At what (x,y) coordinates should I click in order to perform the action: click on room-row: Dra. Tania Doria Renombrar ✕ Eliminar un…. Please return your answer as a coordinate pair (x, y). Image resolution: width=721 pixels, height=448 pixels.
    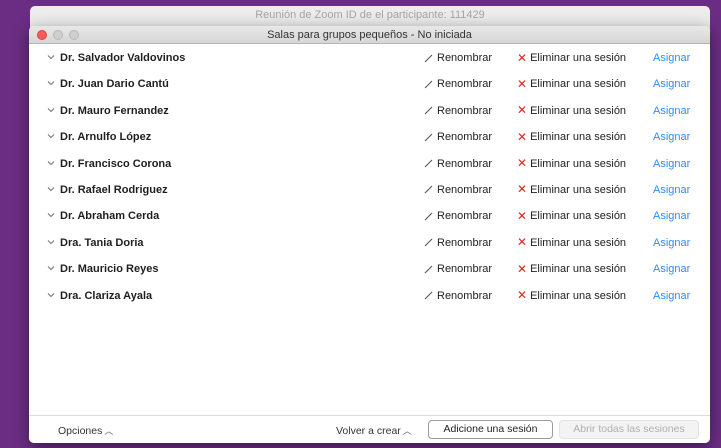
    Looking at the image, I should click on (369, 243).